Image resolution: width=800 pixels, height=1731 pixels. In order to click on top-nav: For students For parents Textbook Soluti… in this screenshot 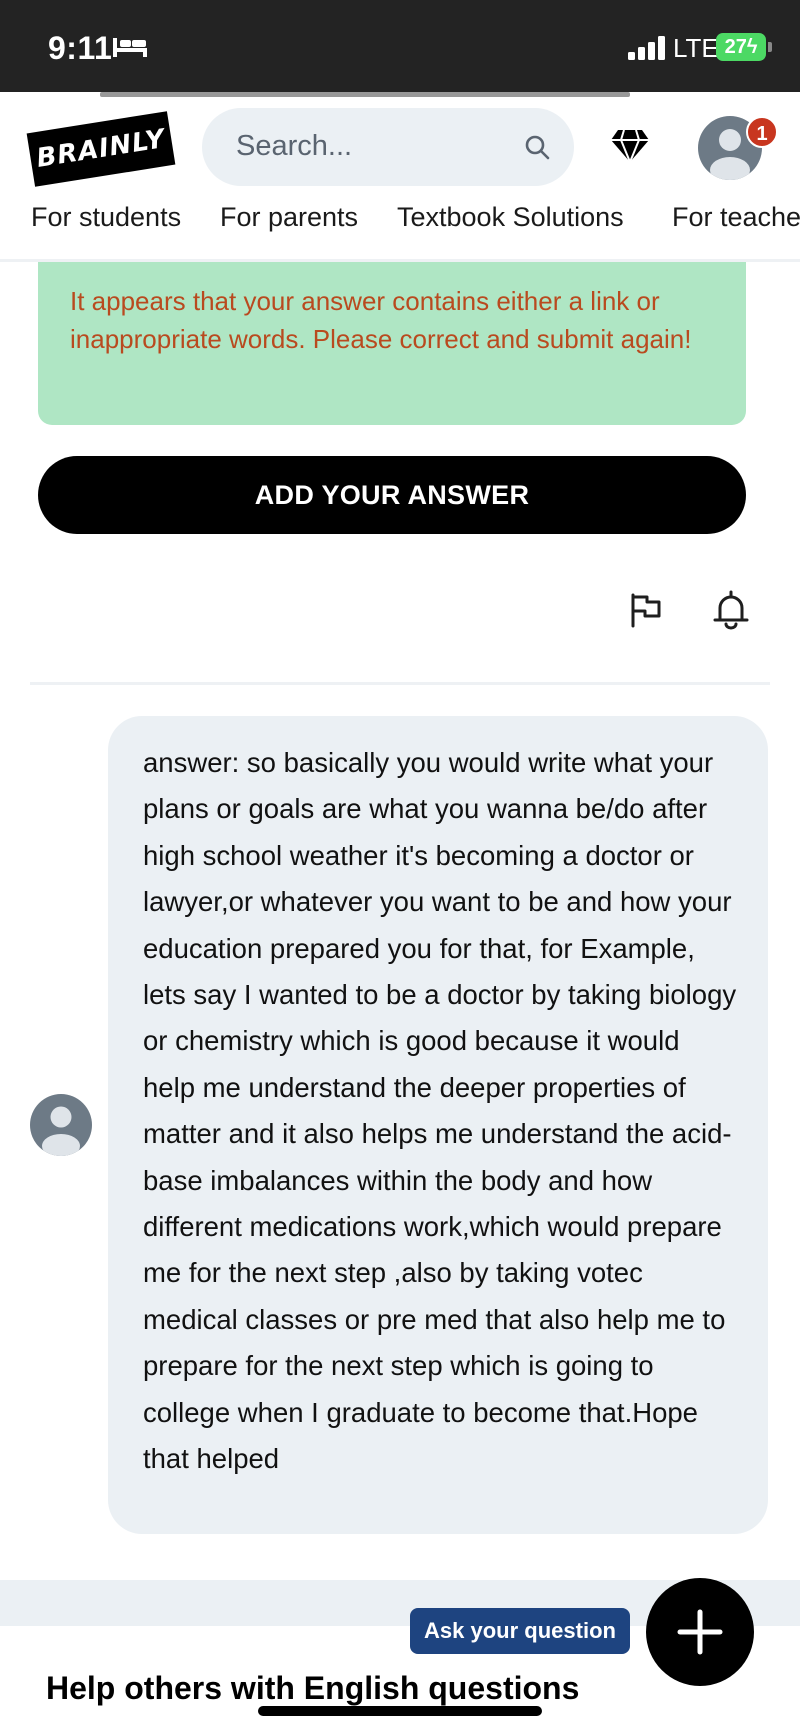, I will do `click(400, 224)`.